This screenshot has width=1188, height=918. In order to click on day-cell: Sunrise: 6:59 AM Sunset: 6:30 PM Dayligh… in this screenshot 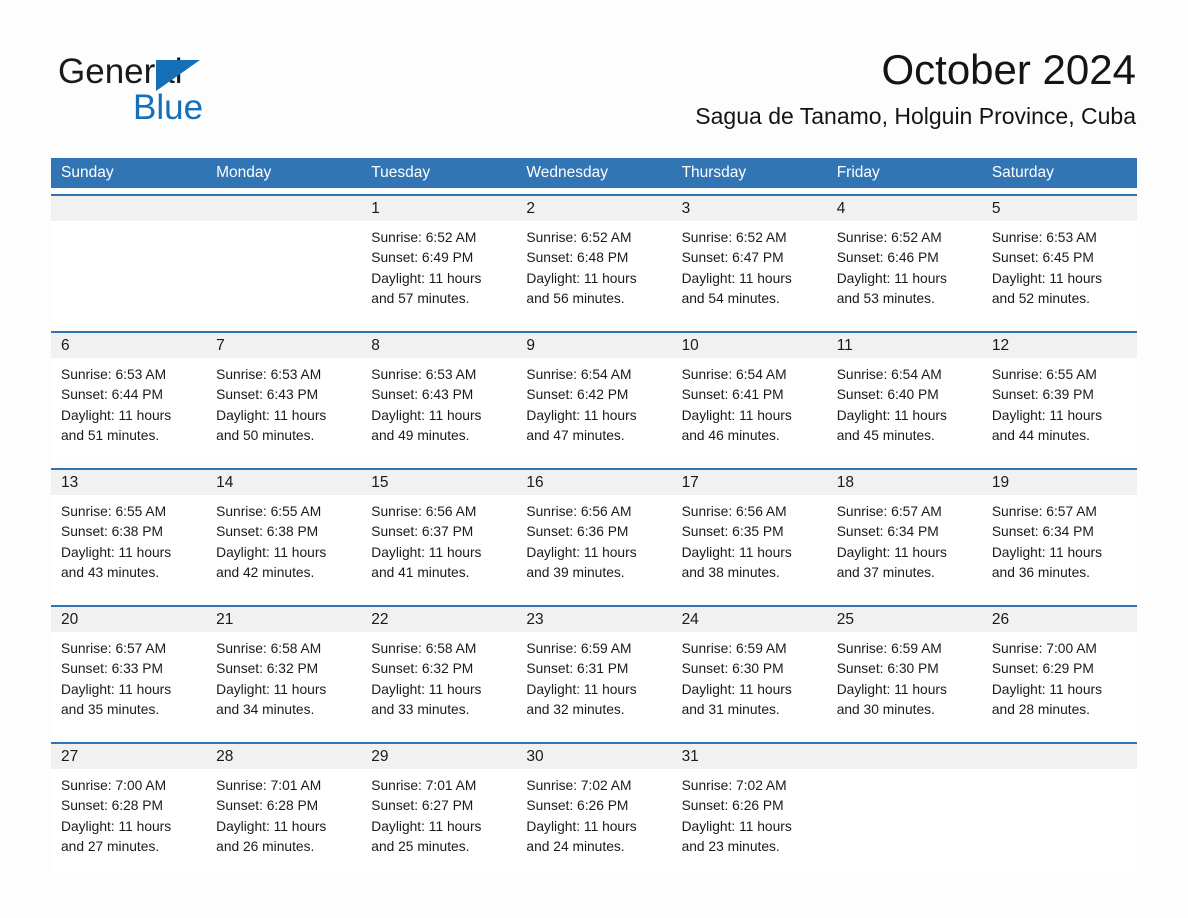, I will do `click(749, 684)`.